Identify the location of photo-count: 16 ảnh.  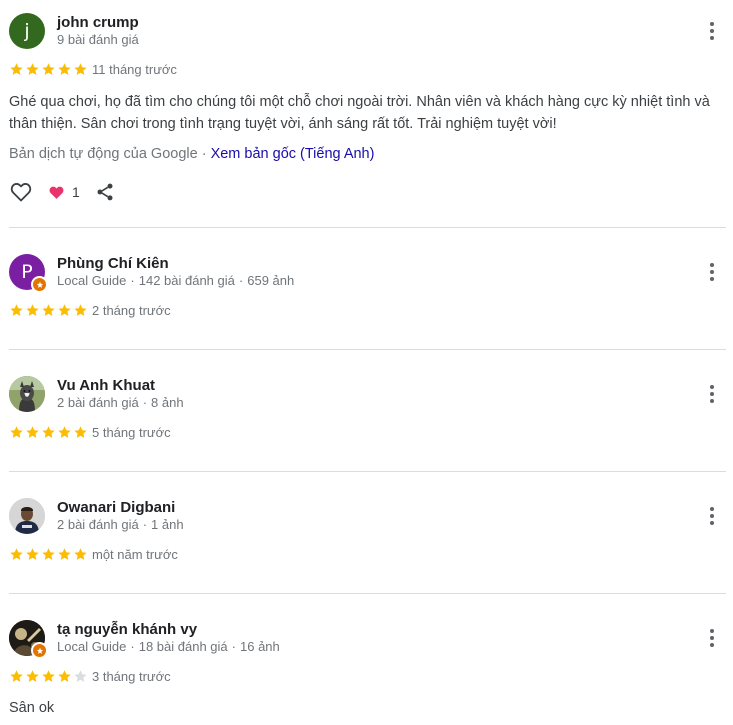
(260, 646).